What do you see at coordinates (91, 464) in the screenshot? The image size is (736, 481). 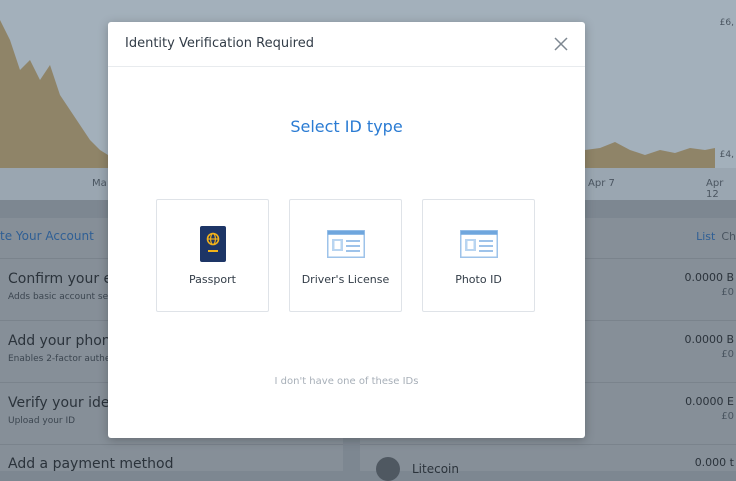 I see `account-step-title: Add a payment method` at bounding box center [91, 464].